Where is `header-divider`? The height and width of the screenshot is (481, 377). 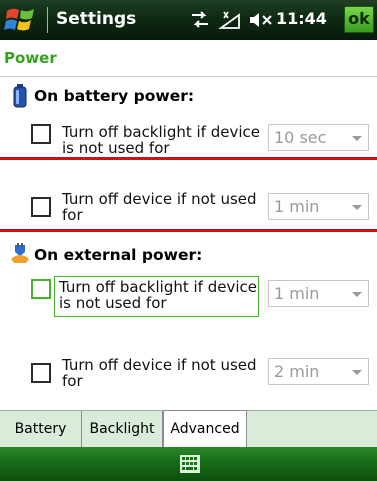 header-divider is located at coordinates (188, 76).